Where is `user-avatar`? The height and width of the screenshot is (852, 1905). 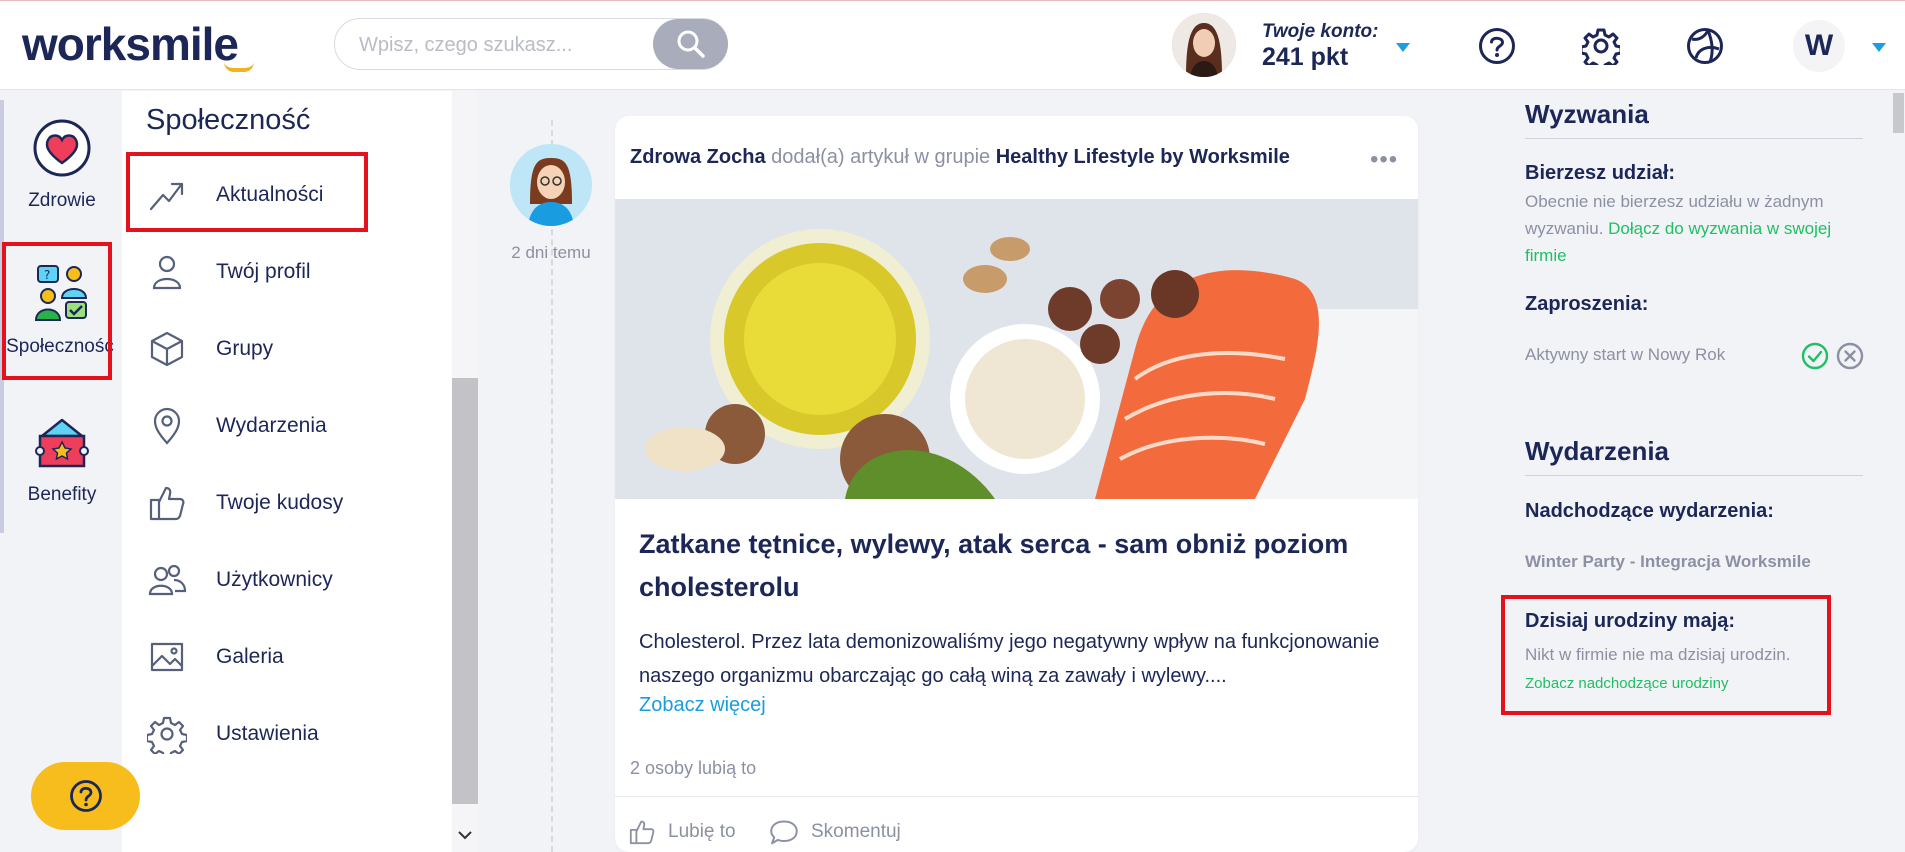 user-avatar is located at coordinates (1204, 45).